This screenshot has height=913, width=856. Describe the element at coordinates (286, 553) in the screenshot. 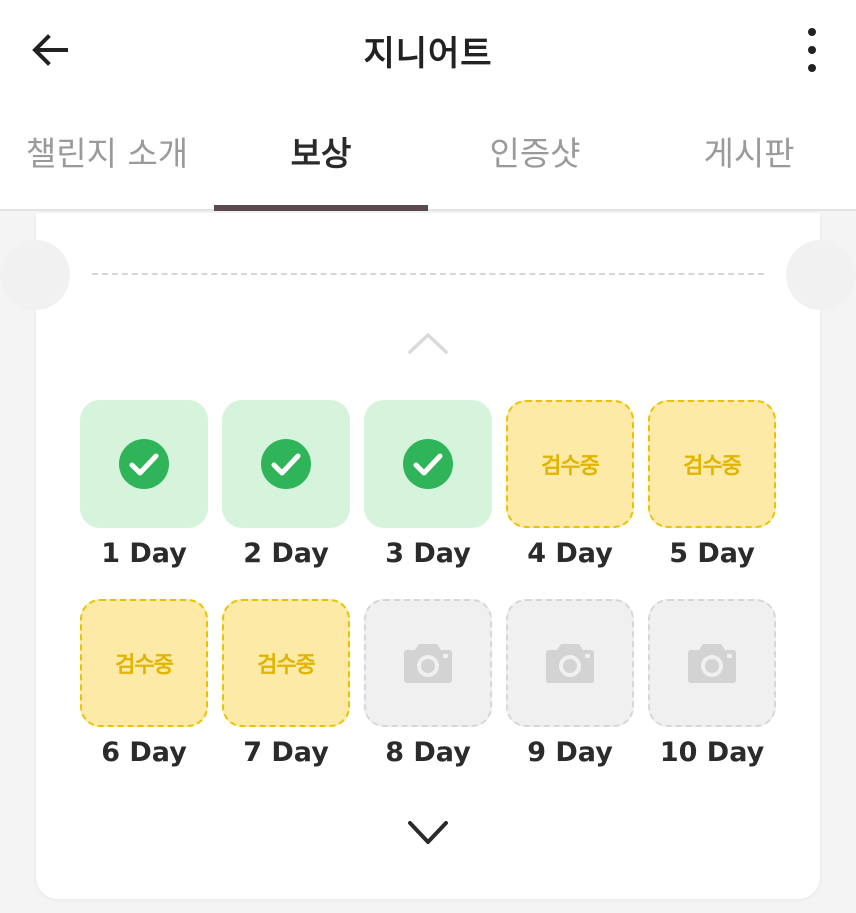

I see `day-label: 2 Day` at that location.